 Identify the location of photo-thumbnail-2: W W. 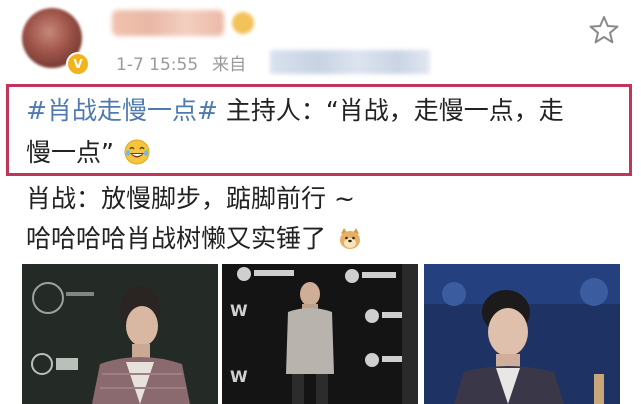
(320, 334).